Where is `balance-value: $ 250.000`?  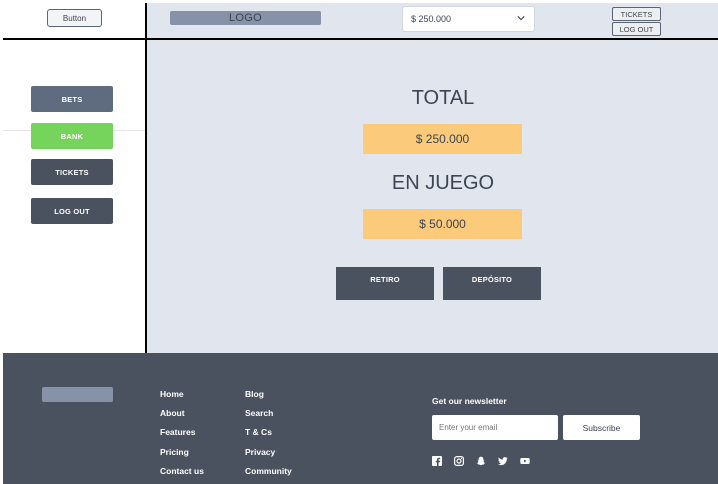 balance-value: $ 250.000 is located at coordinates (431, 19).